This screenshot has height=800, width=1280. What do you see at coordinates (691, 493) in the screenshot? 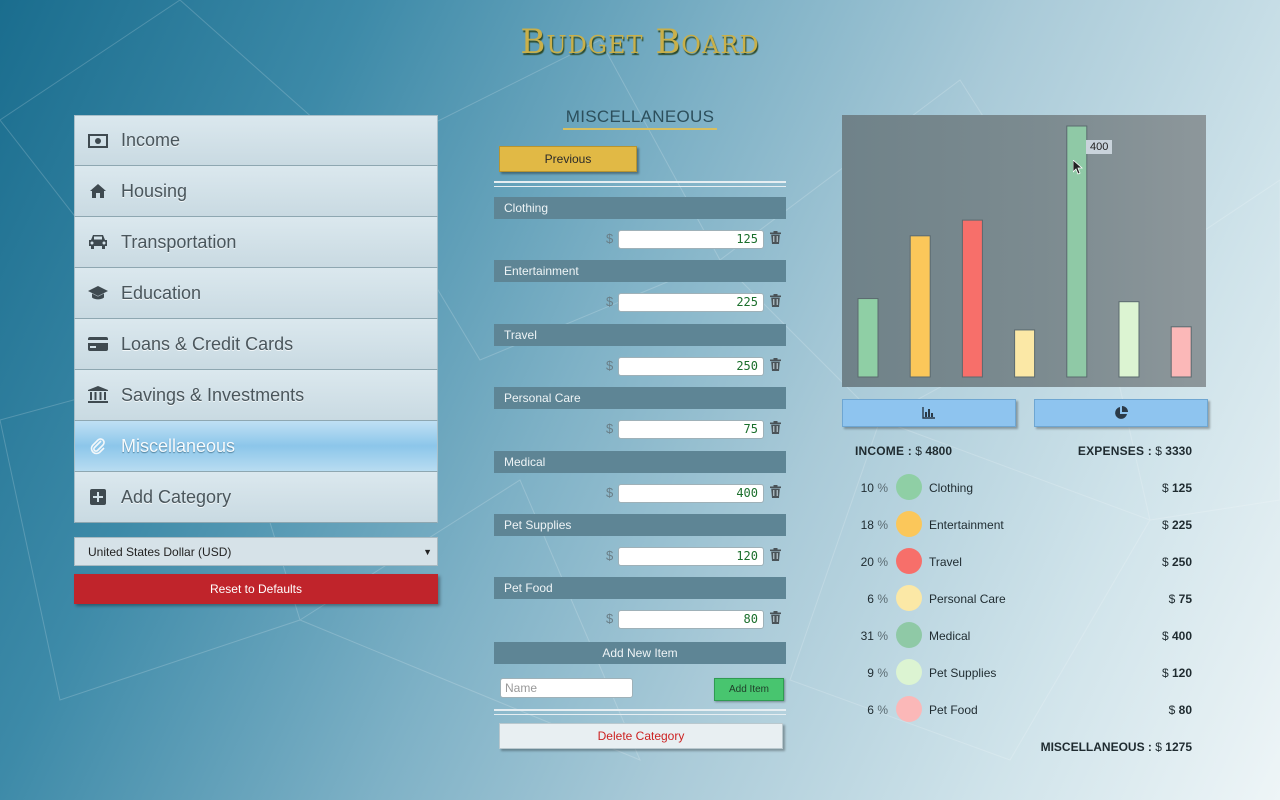
I see `item-amount-input: 400` at bounding box center [691, 493].